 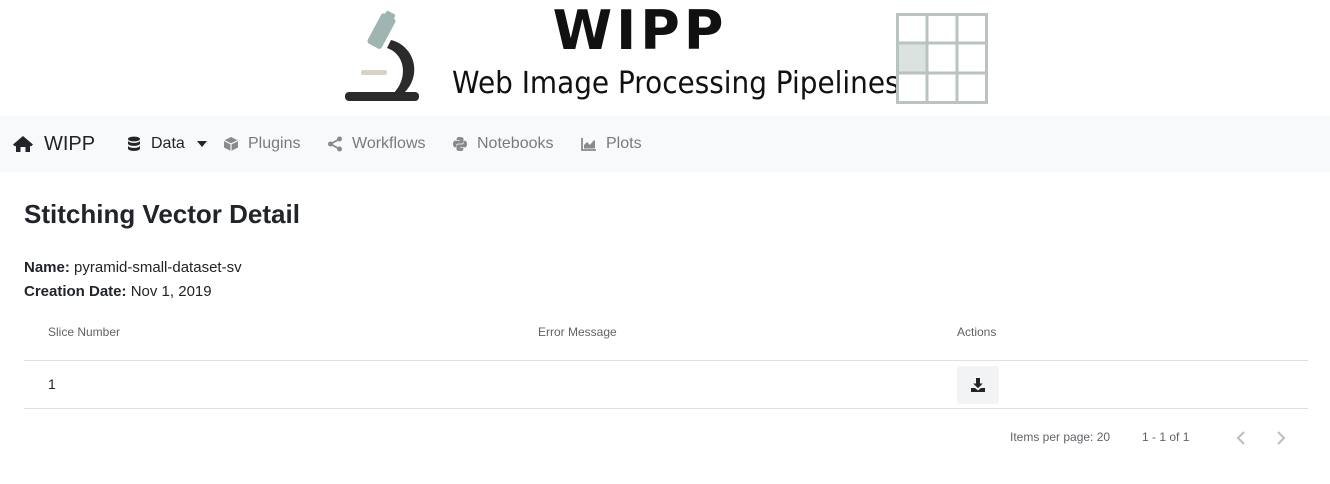 What do you see at coordinates (640, 31) in the screenshot?
I see `banner-title: WIPP` at bounding box center [640, 31].